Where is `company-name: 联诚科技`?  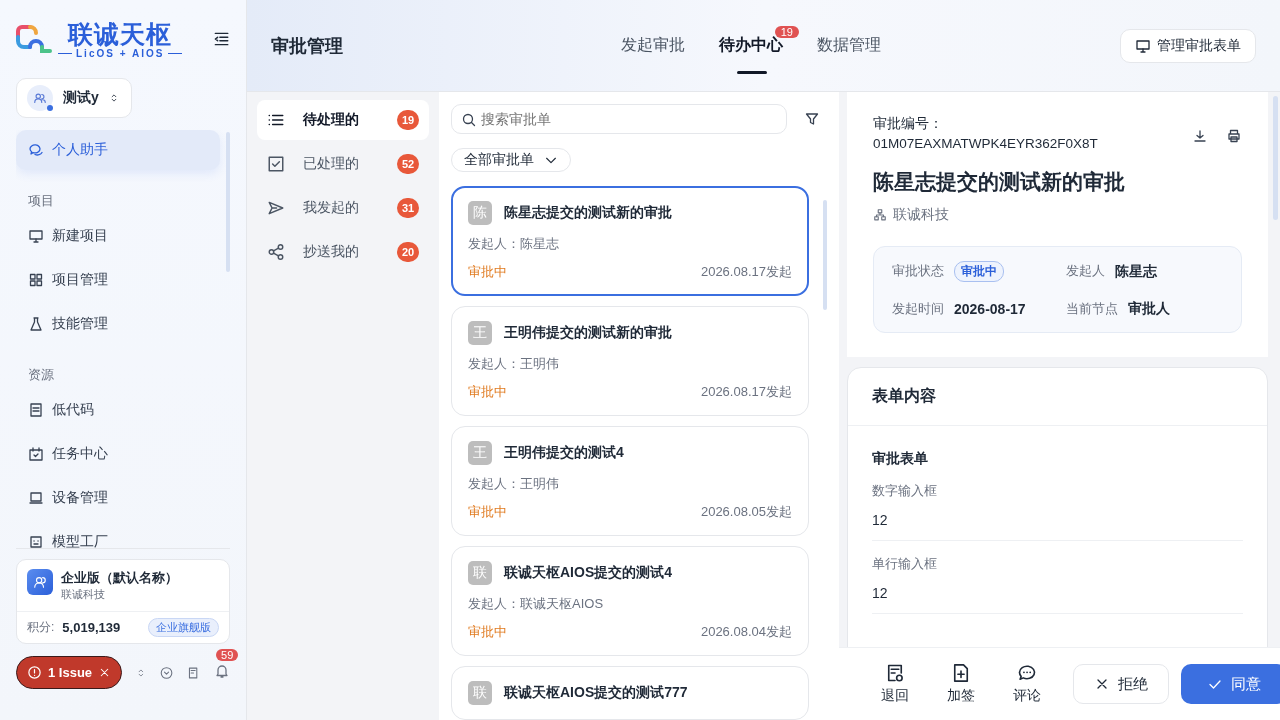 company-name: 联诚科技 is located at coordinates (83, 594).